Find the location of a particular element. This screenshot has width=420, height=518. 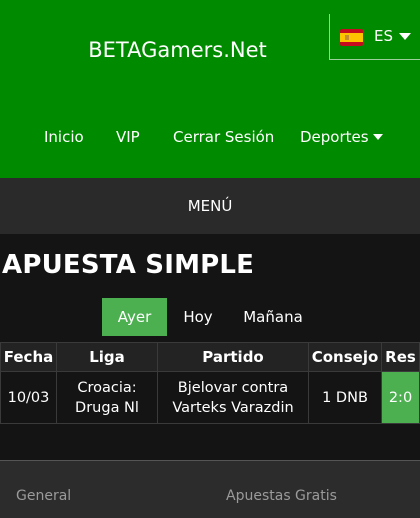

header-date: Fecha is located at coordinates (28, 357).